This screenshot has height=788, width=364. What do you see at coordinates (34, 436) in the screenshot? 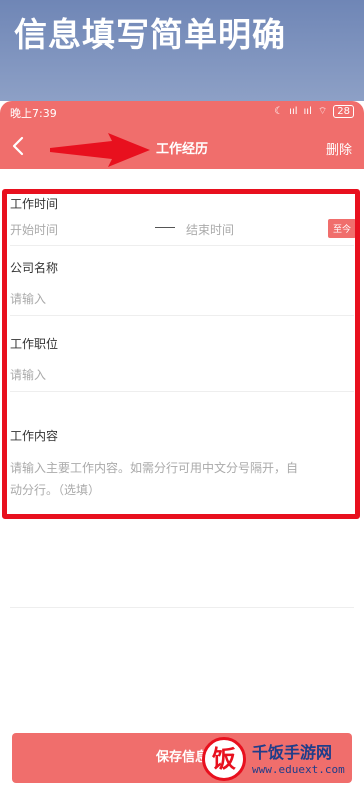
I see `work-content-label: 工作内容` at bounding box center [34, 436].